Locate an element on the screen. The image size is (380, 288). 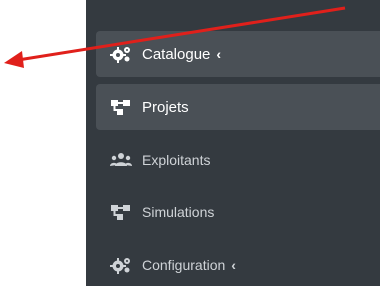
sidebar-item-label: Projets is located at coordinates (165, 107).